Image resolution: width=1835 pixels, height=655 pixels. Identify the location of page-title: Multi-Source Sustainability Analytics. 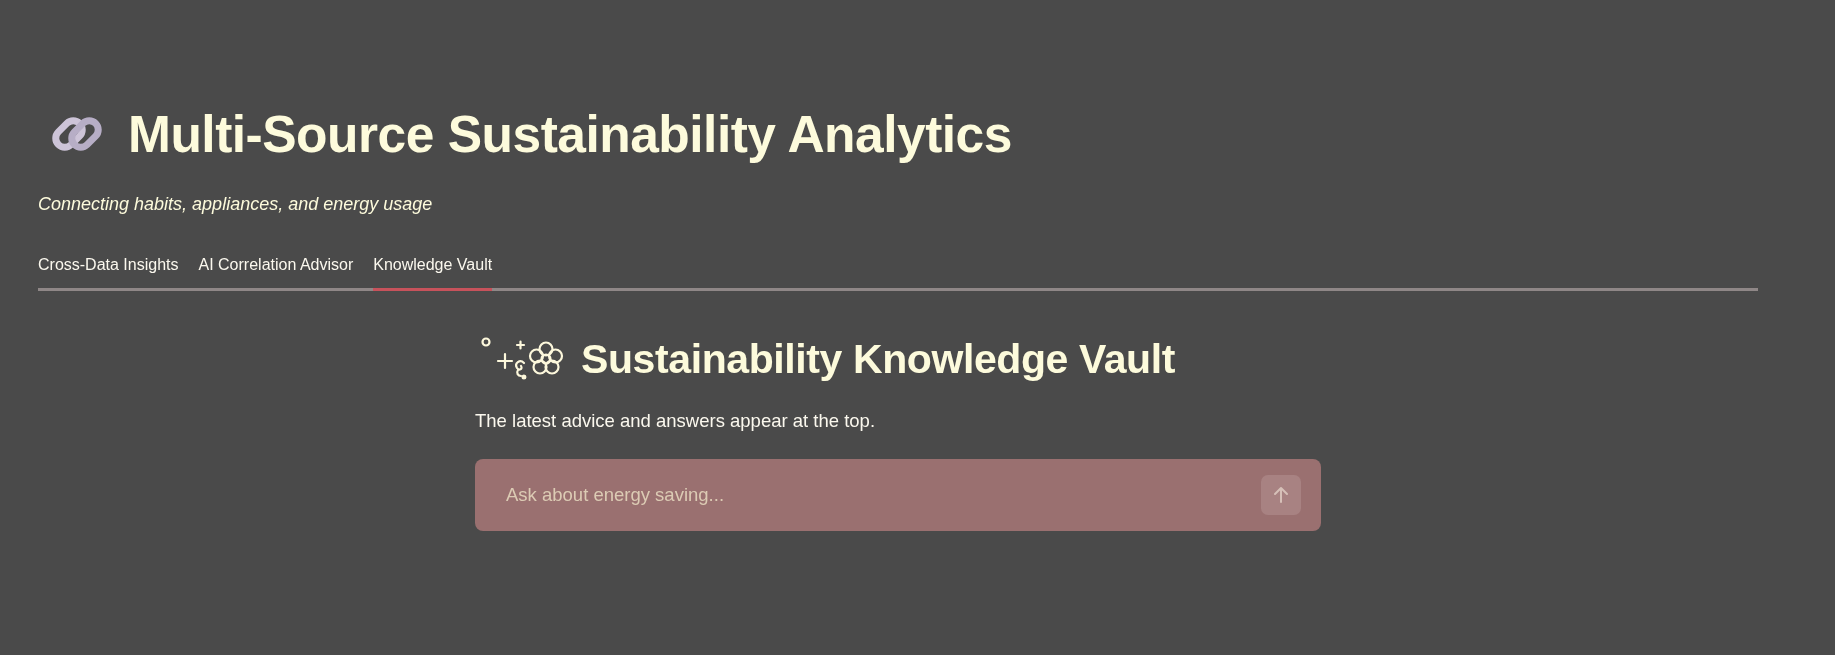
(570, 134).